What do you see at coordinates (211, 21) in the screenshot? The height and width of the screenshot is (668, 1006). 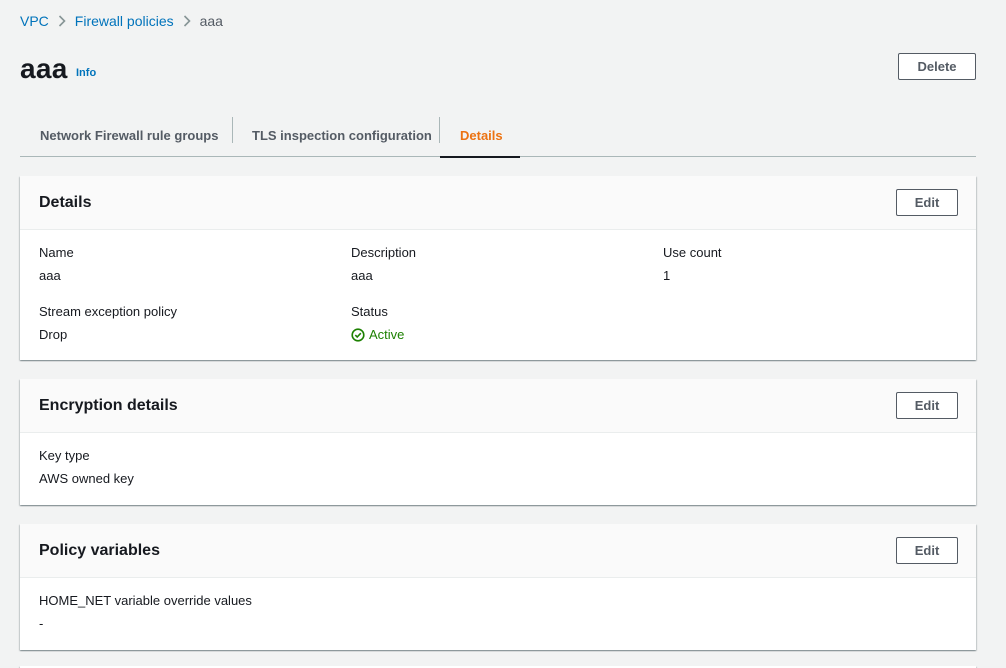 I see `breadcrumb-current: aaa` at bounding box center [211, 21].